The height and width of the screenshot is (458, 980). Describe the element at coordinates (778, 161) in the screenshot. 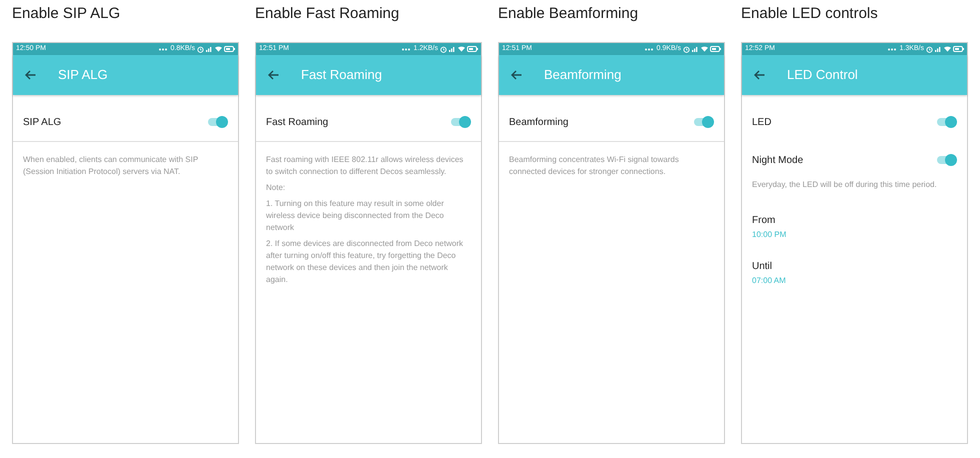

I see `setting-label: Night Mode` at that location.